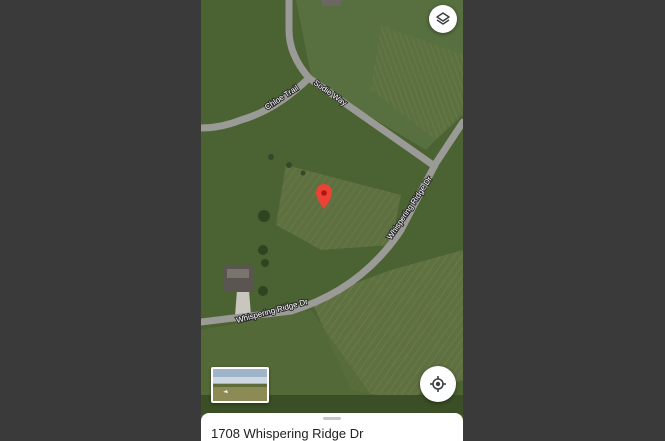 This screenshot has height=441, width=665. Describe the element at coordinates (287, 433) in the screenshot. I see `place-address: 1708 Whispering Ridge Dr` at that location.